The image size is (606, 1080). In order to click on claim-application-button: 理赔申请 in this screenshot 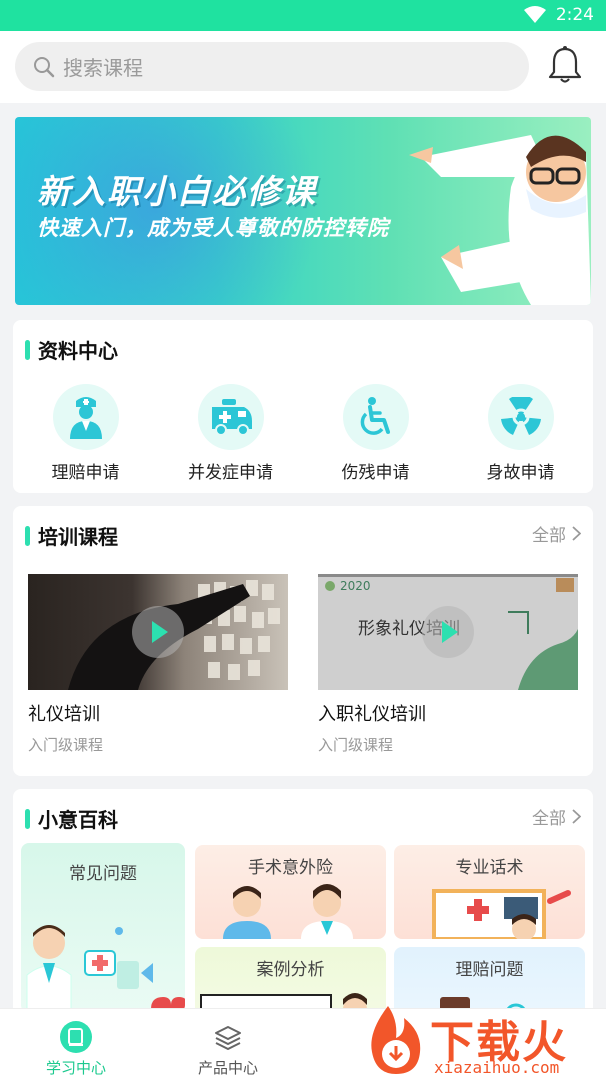, I will do `click(85, 433)`.